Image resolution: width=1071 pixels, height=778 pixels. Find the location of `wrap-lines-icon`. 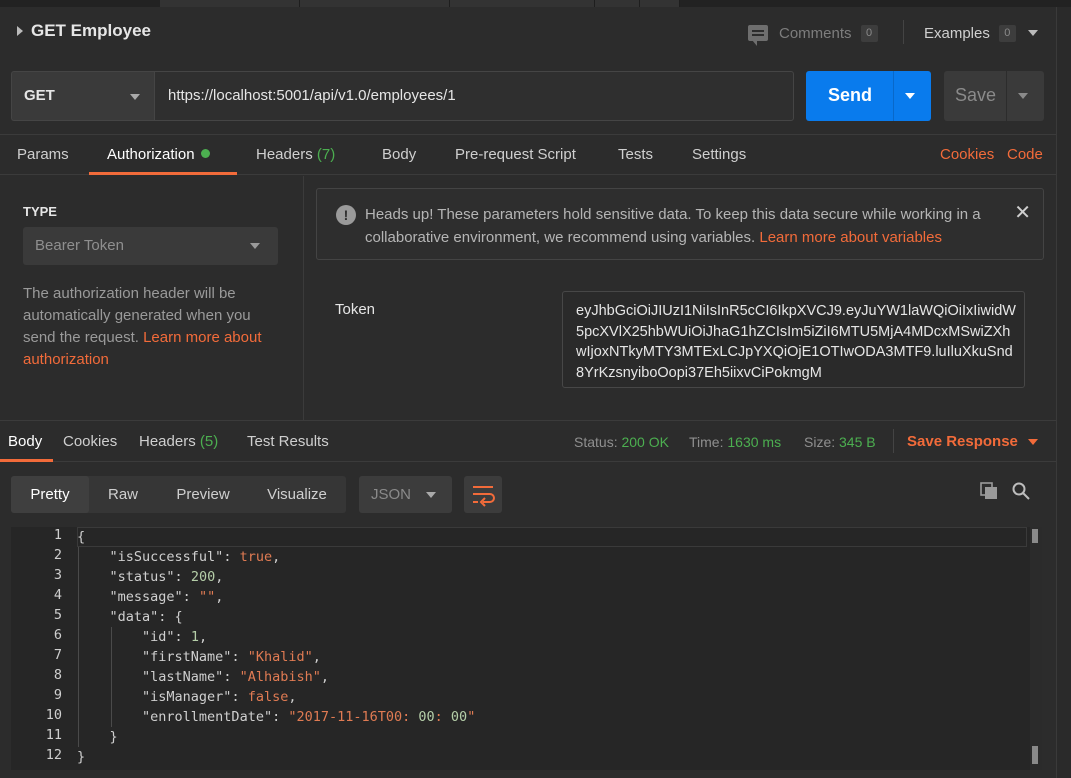

wrap-lines-icon is located at coordinates (484, 496).